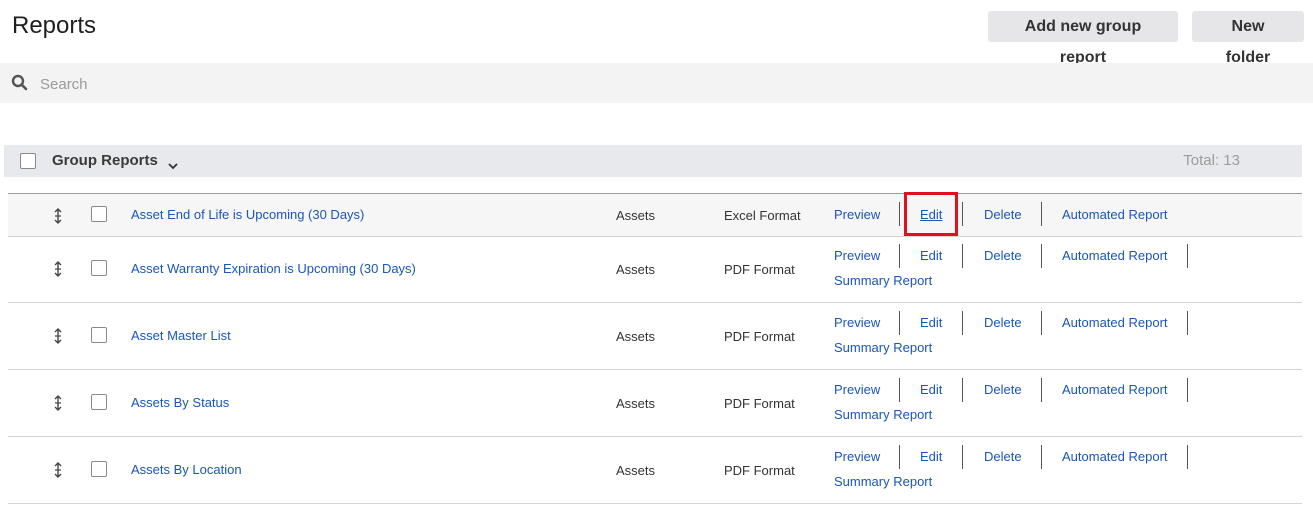 Image resolution: width=1313 pixels, height=509 pixels. Describe the element at coordinates (54, 25) in the screenshot. I see `page-title: Reports` at that location.